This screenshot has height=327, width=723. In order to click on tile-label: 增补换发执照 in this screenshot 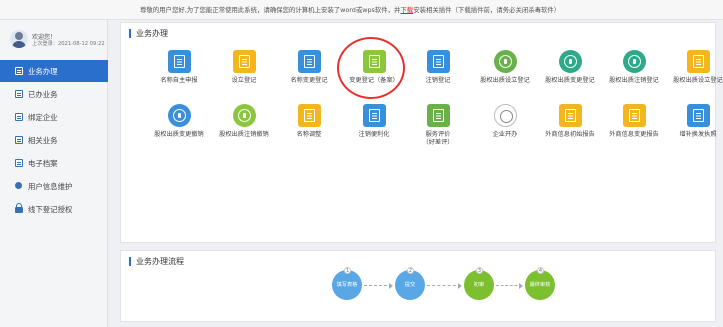, I will do `click(698, 134)`.